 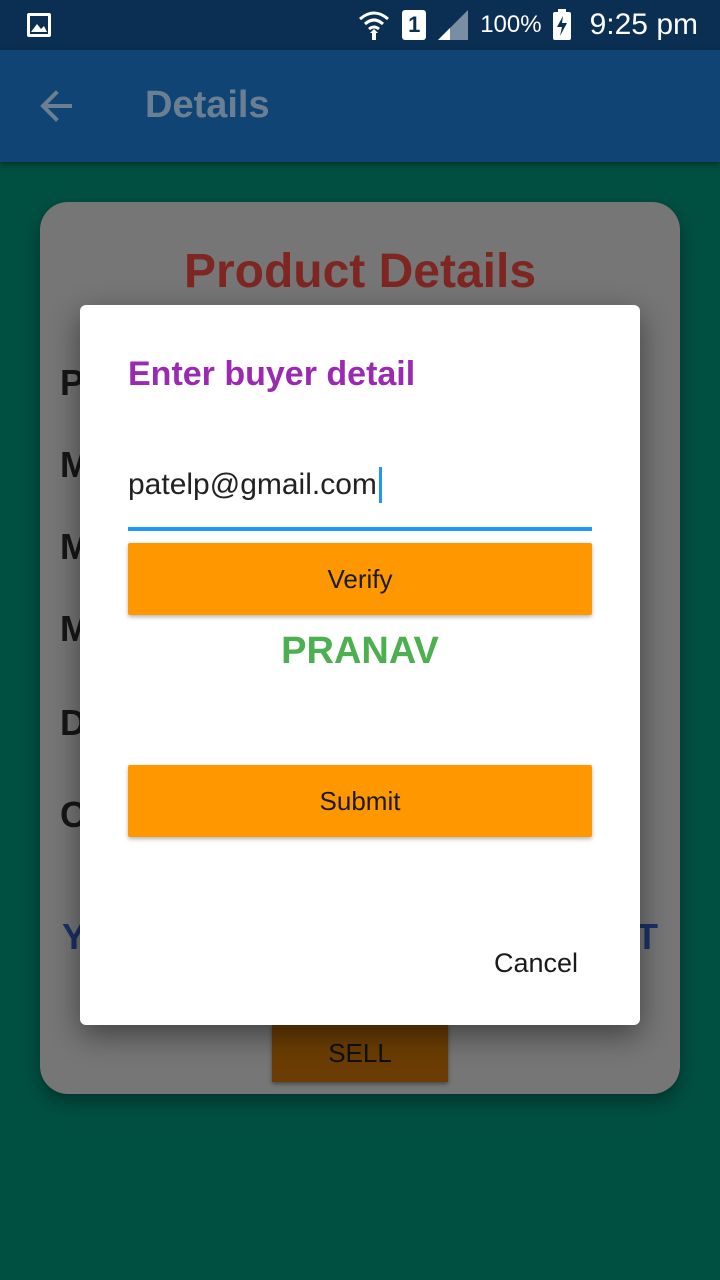 What do you see at coordinates (207, 105) in the screenshot?
I see `page-title: Details` at bounding box center [207, 105].